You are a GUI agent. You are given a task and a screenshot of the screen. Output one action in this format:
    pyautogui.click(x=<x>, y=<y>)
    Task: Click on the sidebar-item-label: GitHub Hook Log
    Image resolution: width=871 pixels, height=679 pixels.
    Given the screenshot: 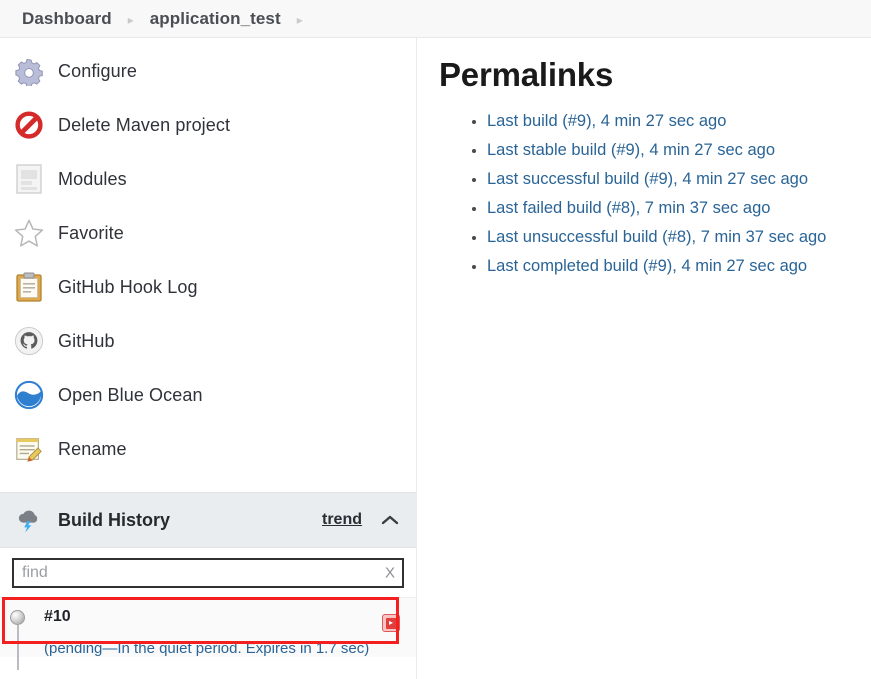 What is the action you would take?
    pyautogui.click(x=128, y=286)
    